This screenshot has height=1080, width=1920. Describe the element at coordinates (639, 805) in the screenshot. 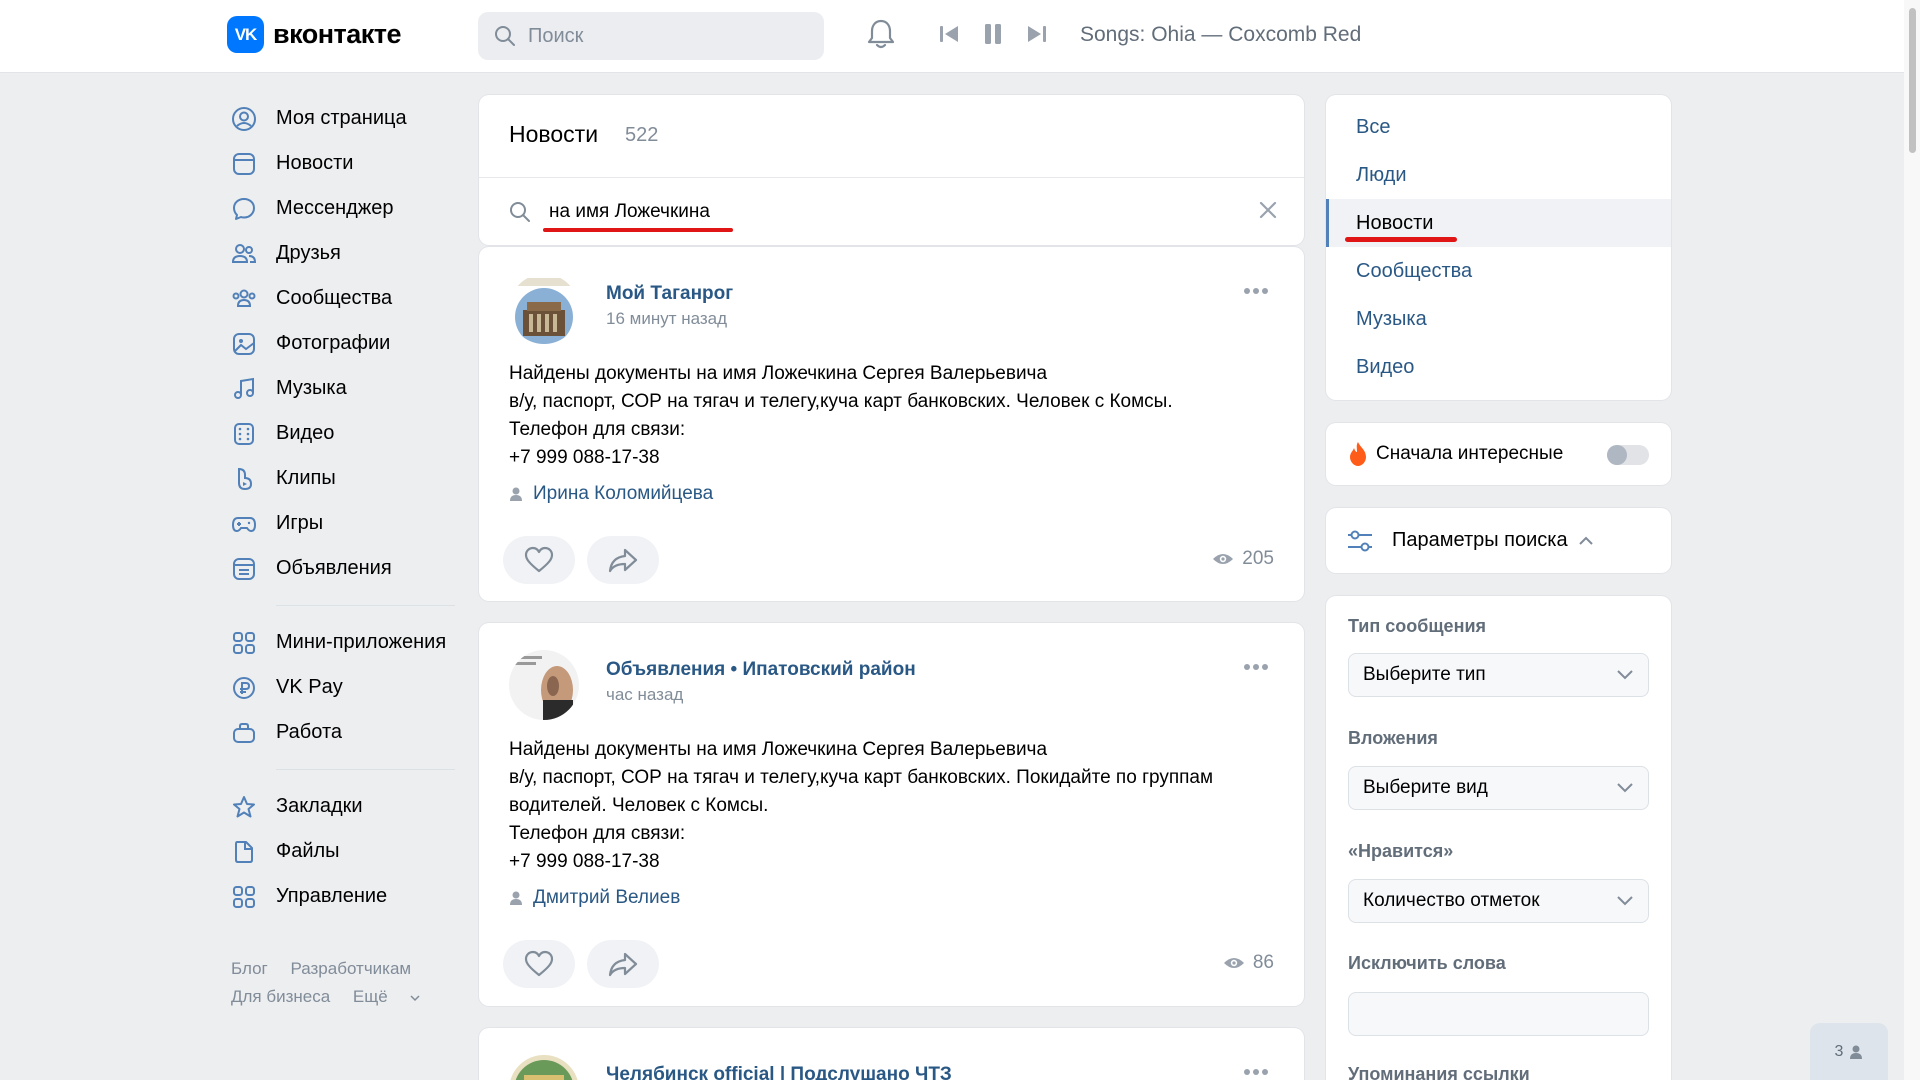

I see `post-text-line: водителей. Человек с Комсы.` at that location.